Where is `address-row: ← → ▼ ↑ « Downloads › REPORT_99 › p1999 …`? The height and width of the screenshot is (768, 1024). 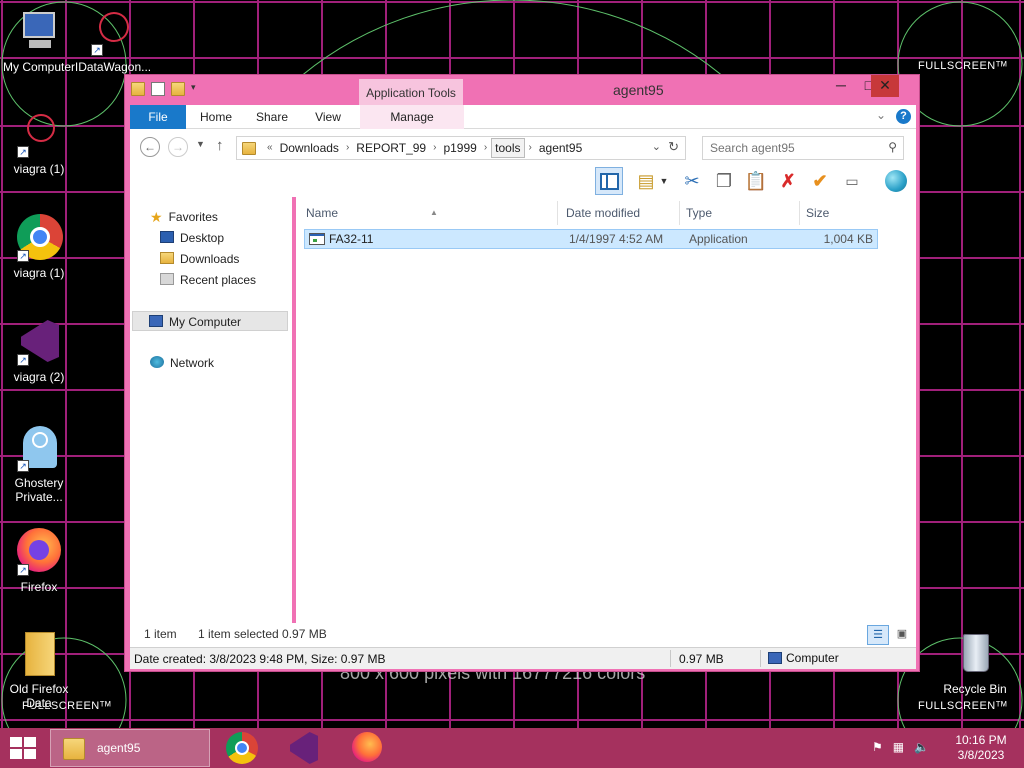 address-row: ← → ▼ ↑ « Downloads › REPORT_99 › p1999 … is located at coordinates (523, 147).